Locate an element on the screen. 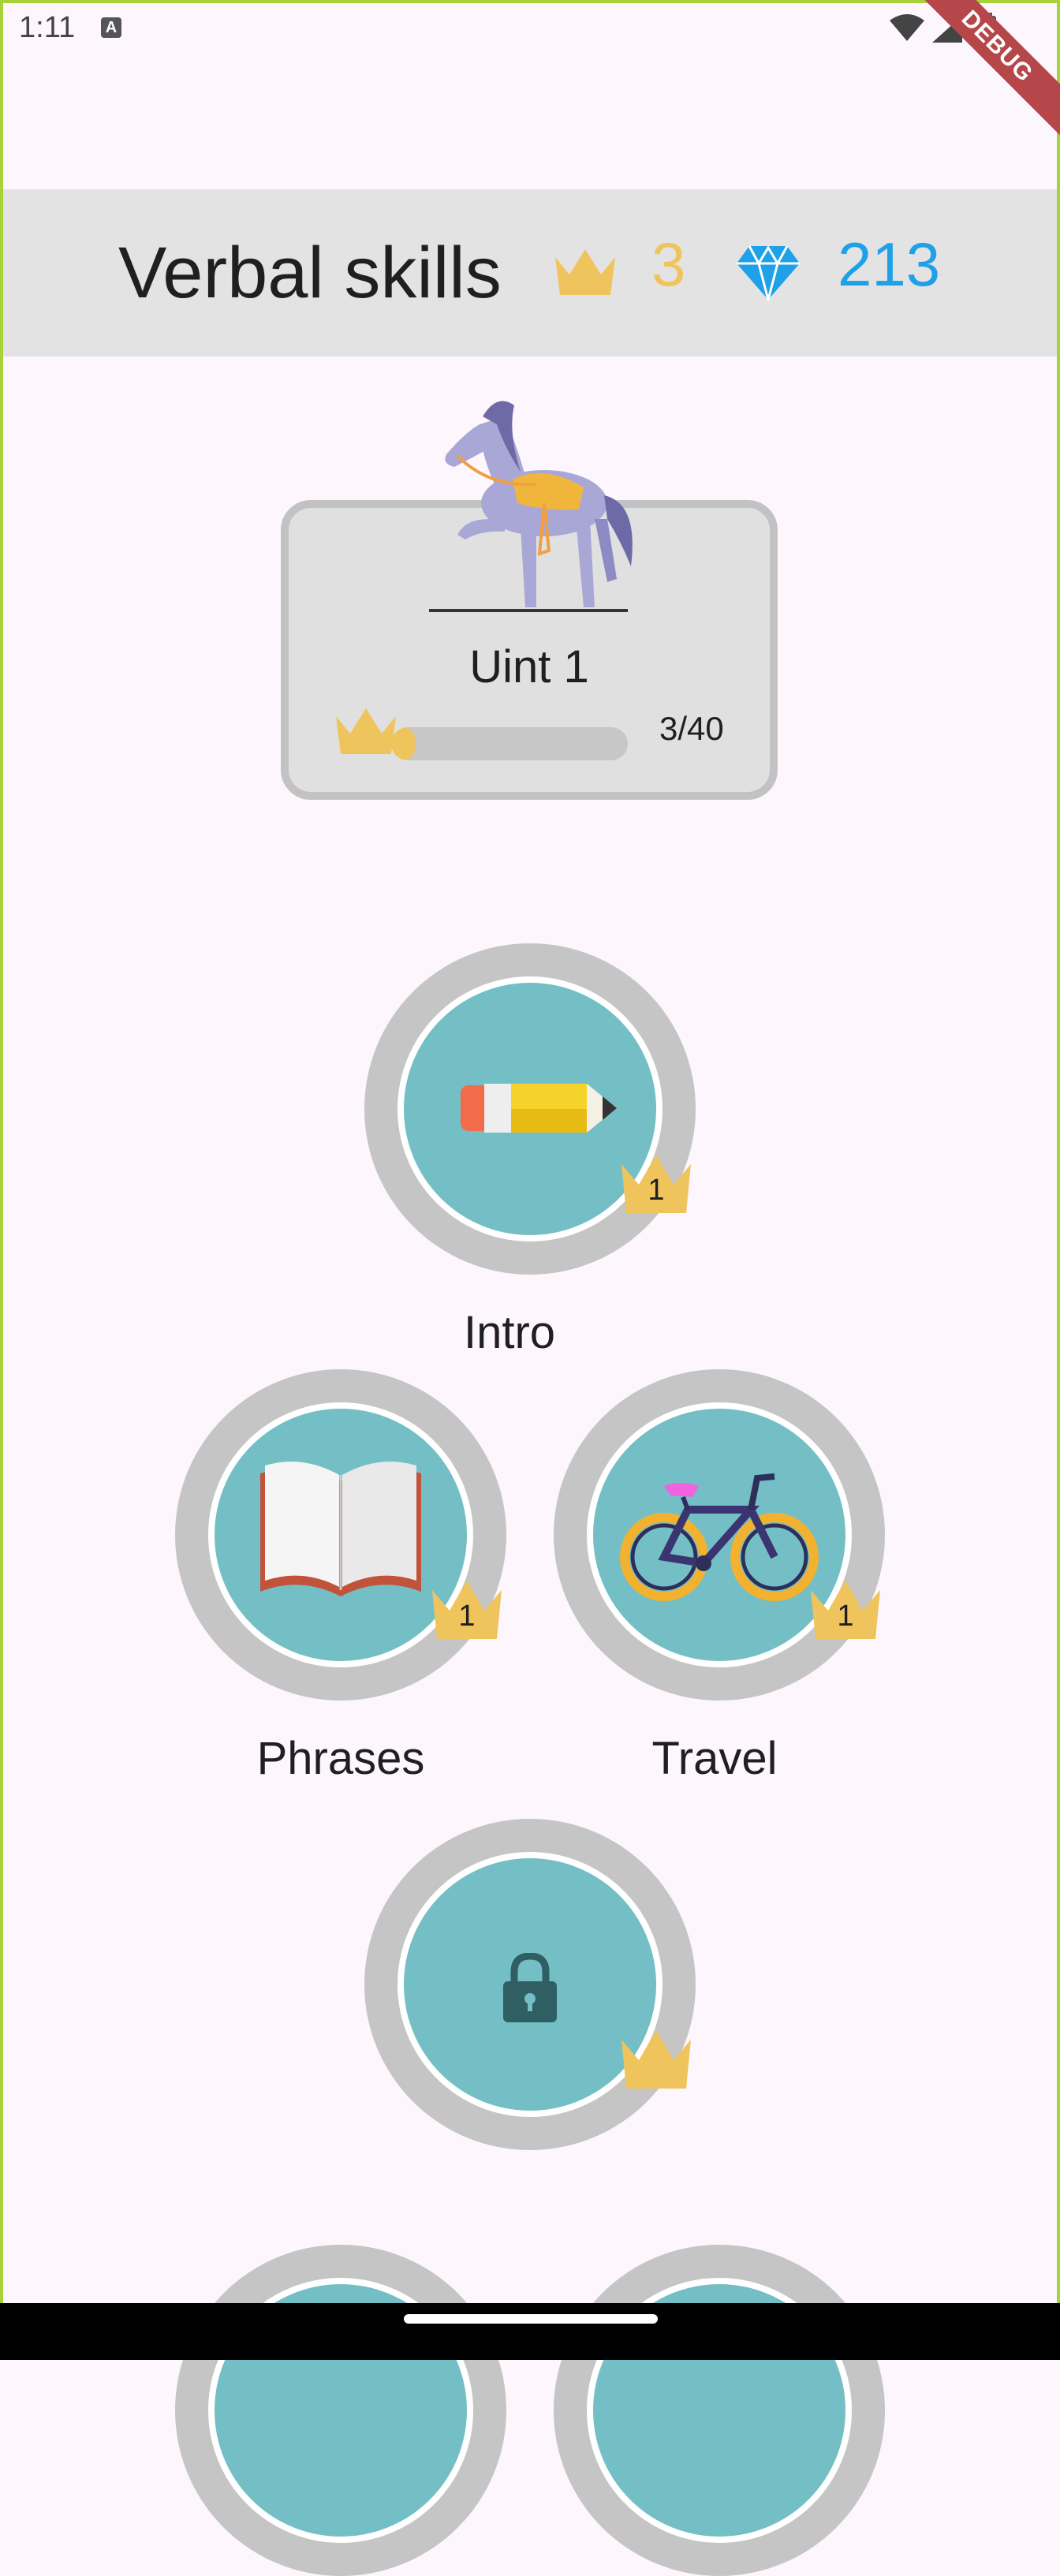 The width and height of the screenshot is (1060, 2576). home-gesture-handle is located at coordinates (531, 2319).